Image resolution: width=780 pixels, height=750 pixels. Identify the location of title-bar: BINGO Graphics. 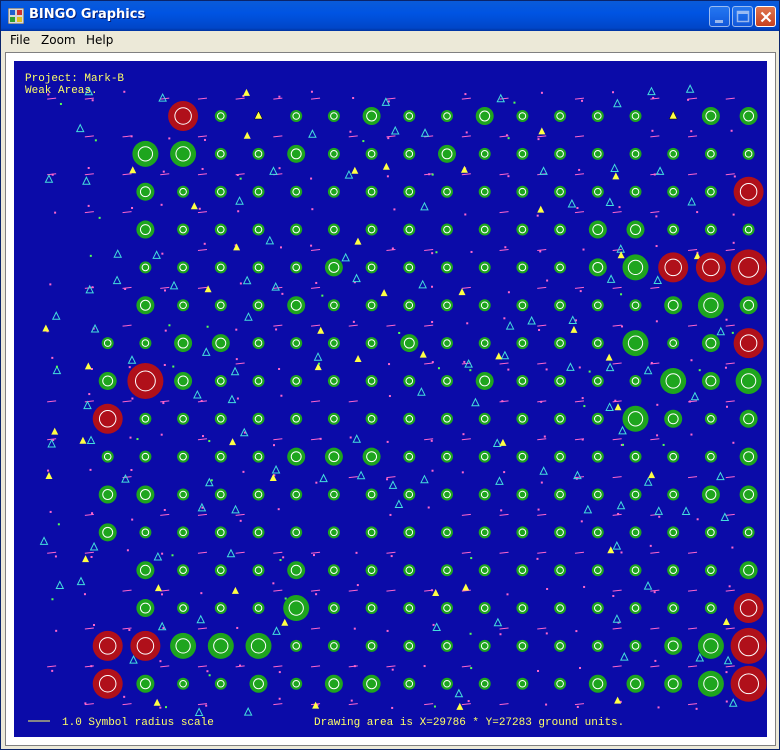
(390, 16).